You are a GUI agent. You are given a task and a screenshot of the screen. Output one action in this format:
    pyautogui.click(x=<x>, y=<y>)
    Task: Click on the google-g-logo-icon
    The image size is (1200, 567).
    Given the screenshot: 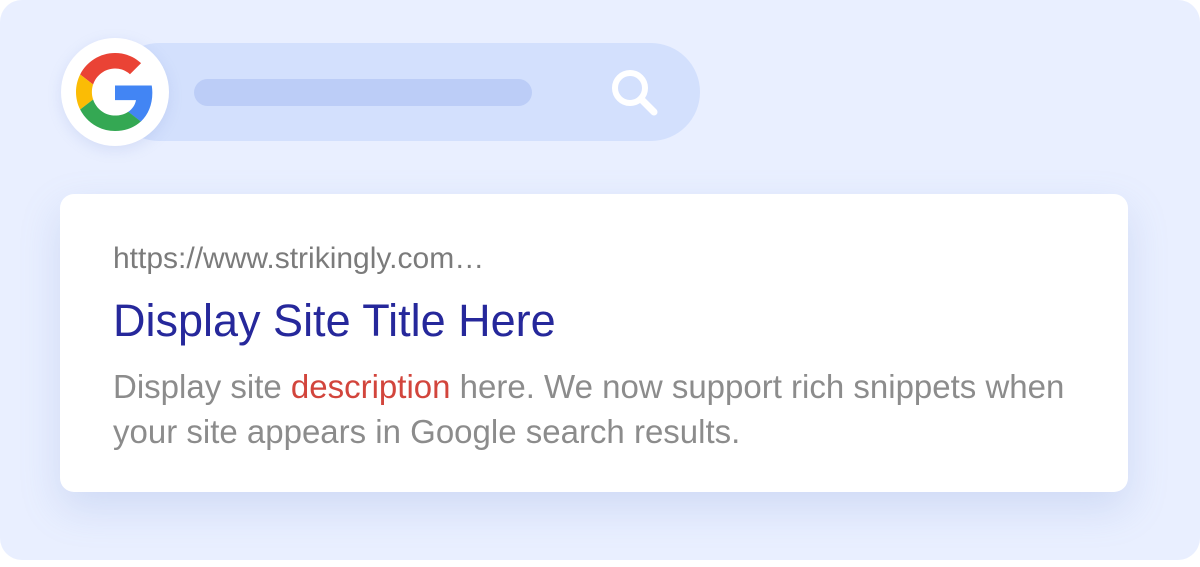 What is the action you would take?
    pyautogui.click(x=114, y=92)
    